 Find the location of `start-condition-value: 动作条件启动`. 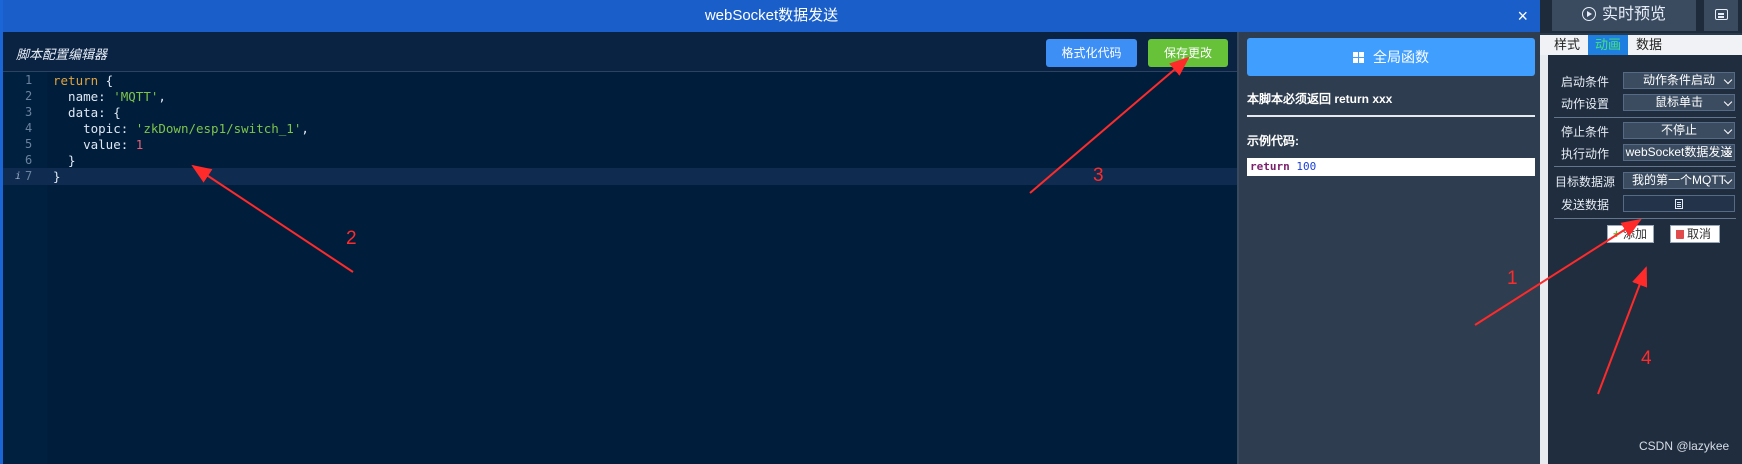

start-condition-value: 动作条件启动 is located at coordinates (1678, 80).